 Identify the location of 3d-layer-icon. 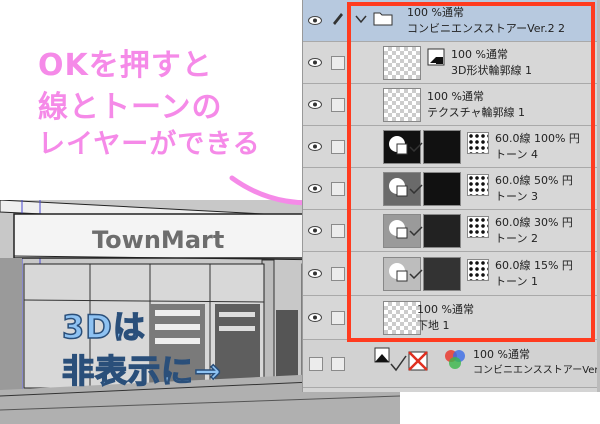
(390, 359).